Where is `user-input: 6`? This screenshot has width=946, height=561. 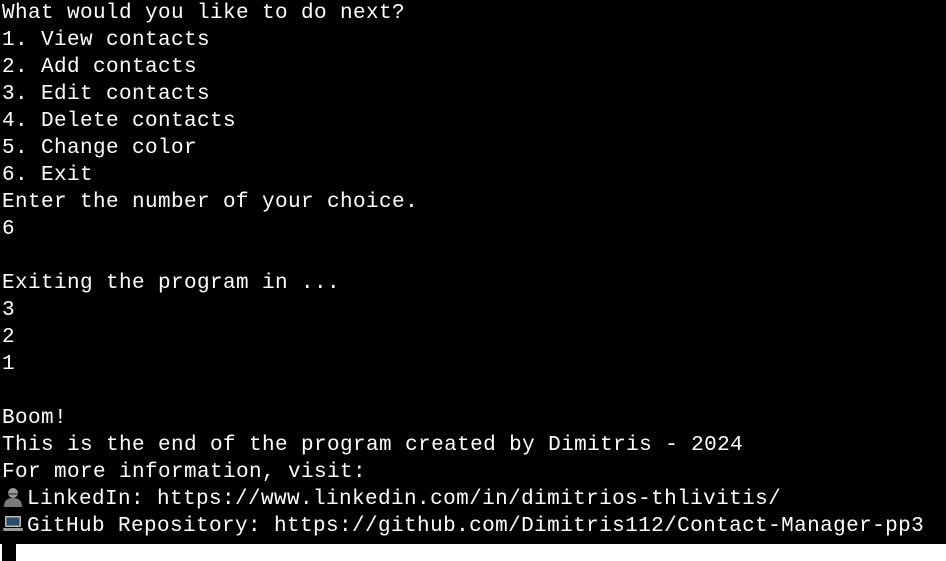 user-input: 6 is located at coordinates (9, 229).